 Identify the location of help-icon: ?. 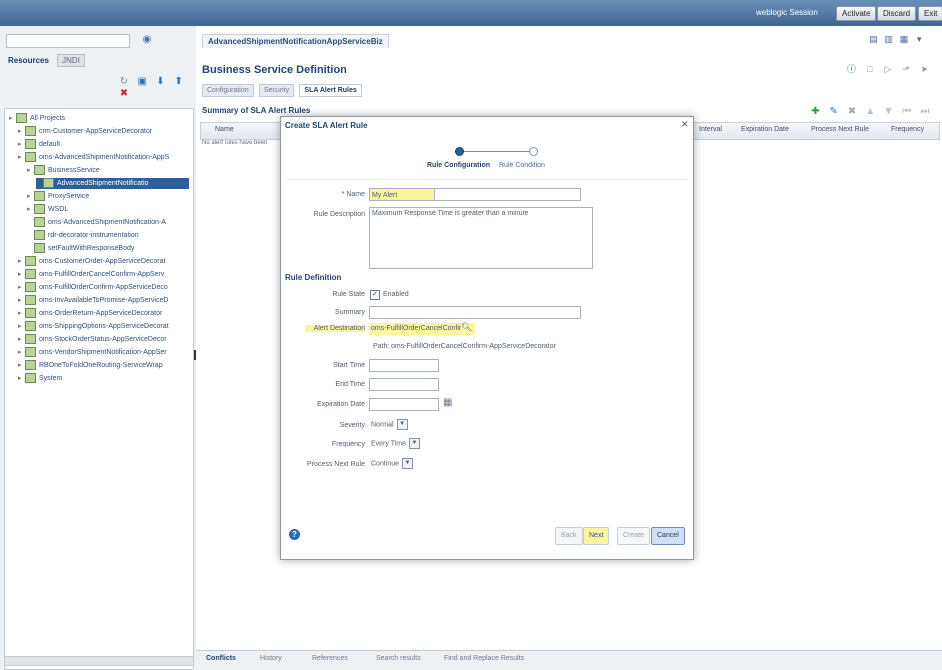
(294, 534).